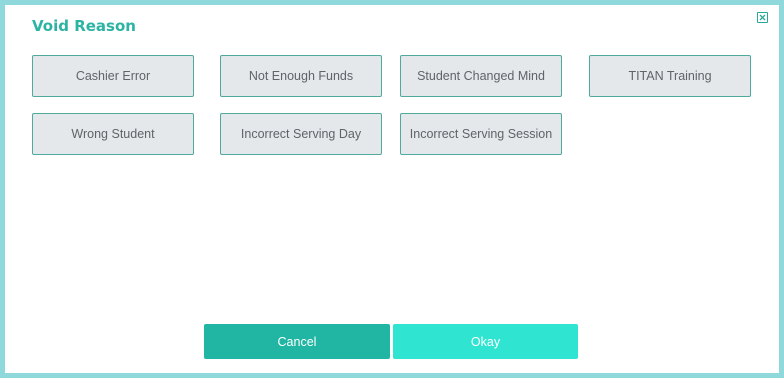 The image size is (784, 378). I want to click on reason-titan-training: TITAN Training, so click(670, 76).